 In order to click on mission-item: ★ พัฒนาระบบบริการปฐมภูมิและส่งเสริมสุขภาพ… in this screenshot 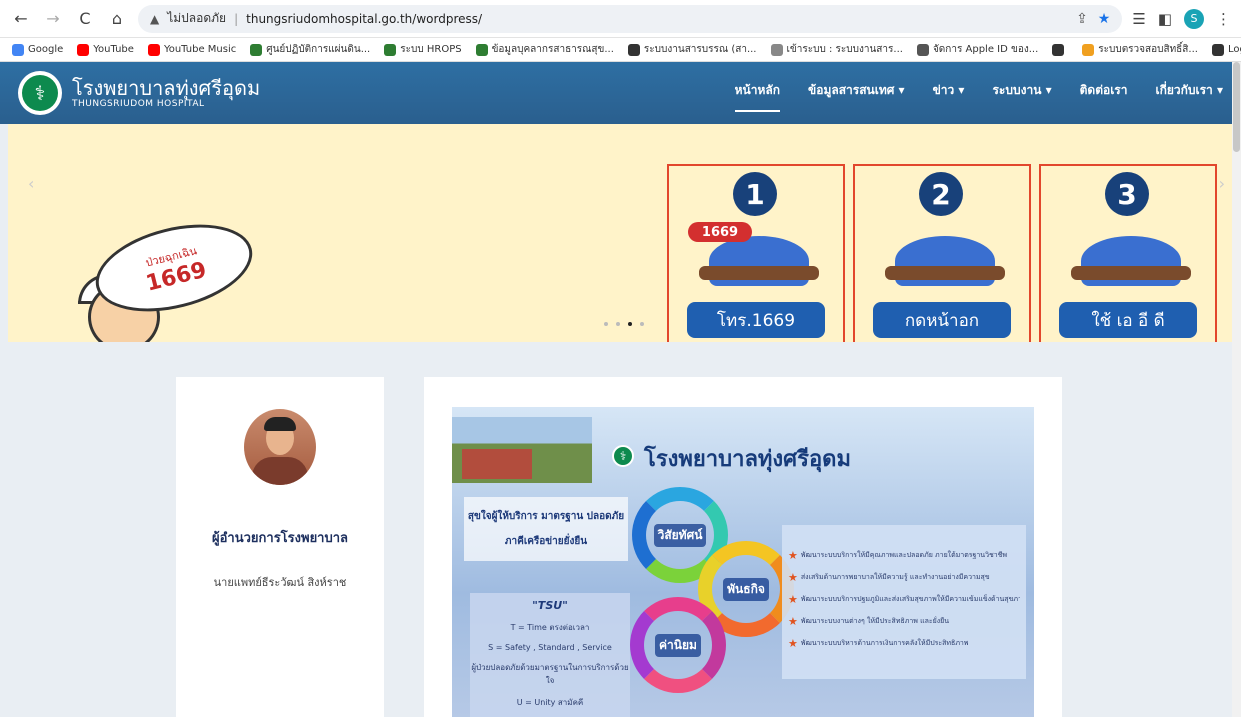, I will do `click(904, 599)`.